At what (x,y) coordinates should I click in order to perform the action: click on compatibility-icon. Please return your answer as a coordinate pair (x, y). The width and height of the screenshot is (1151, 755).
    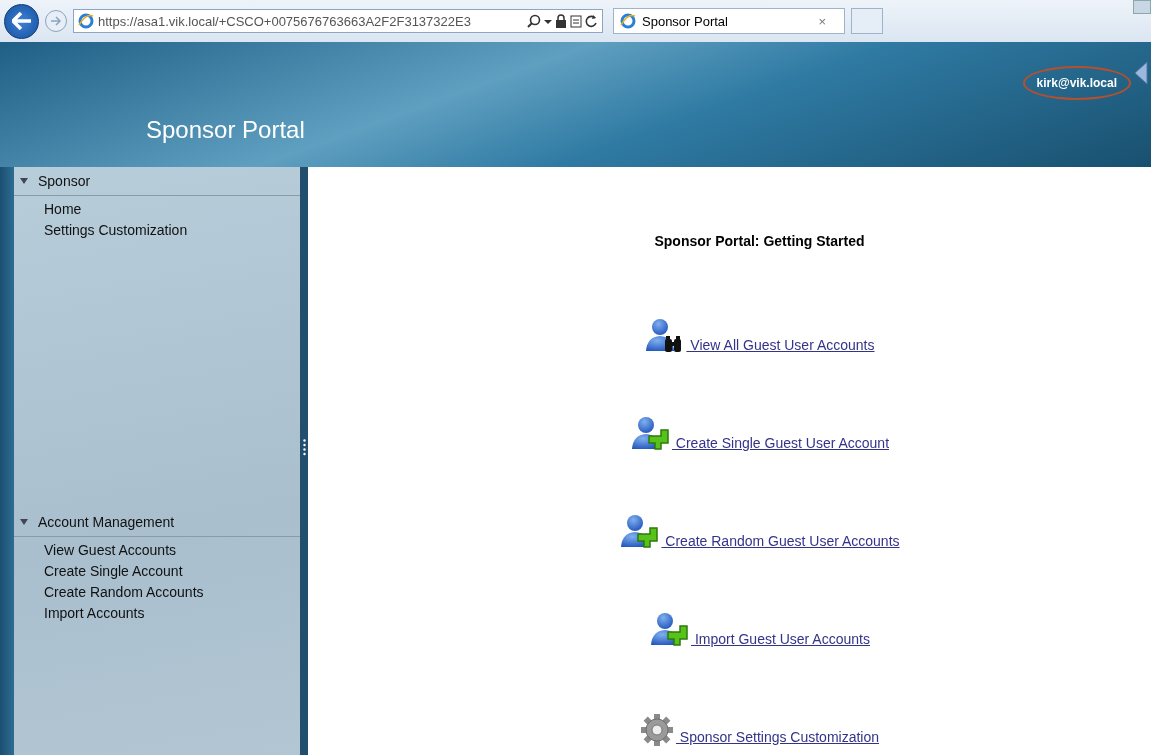
    Looking at the image, I should click on (576, 21).